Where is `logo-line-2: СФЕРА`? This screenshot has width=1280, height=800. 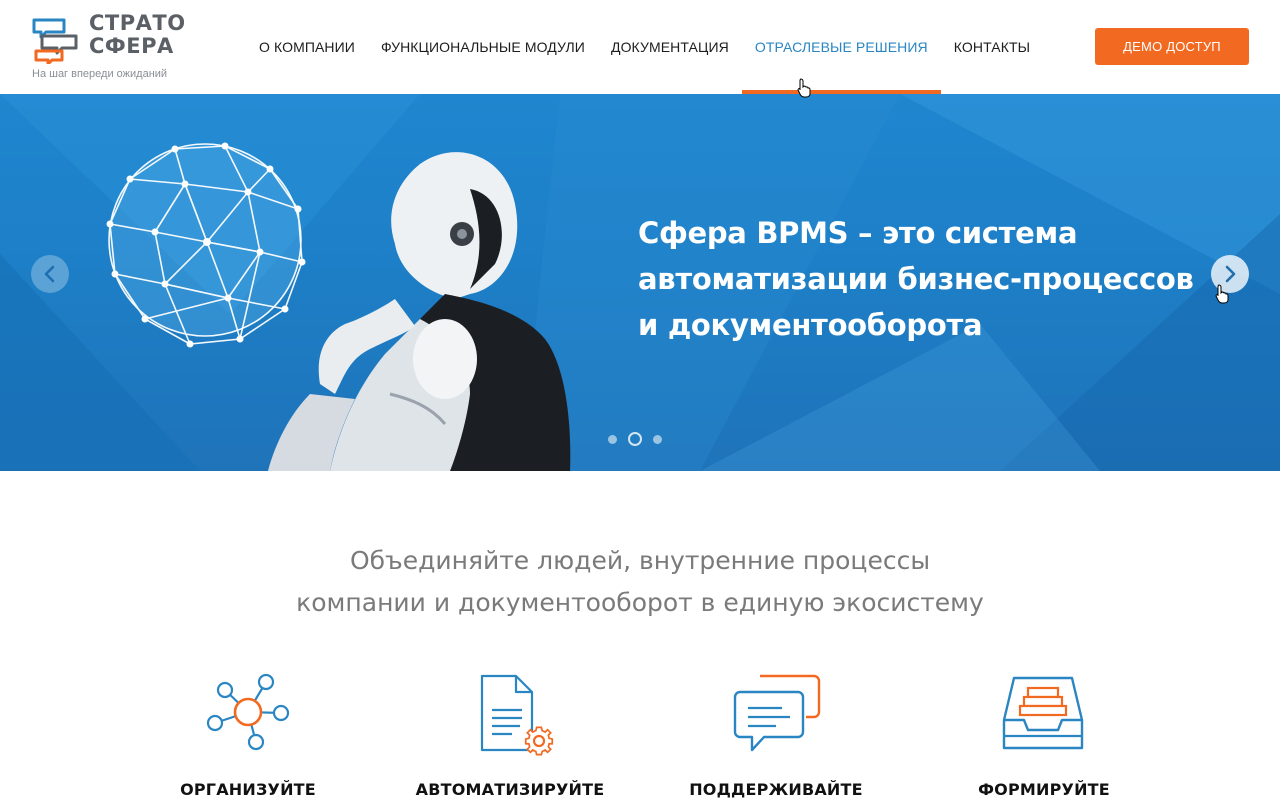
logo-line-2: СФЕРА is located at coordinates (131, 46).